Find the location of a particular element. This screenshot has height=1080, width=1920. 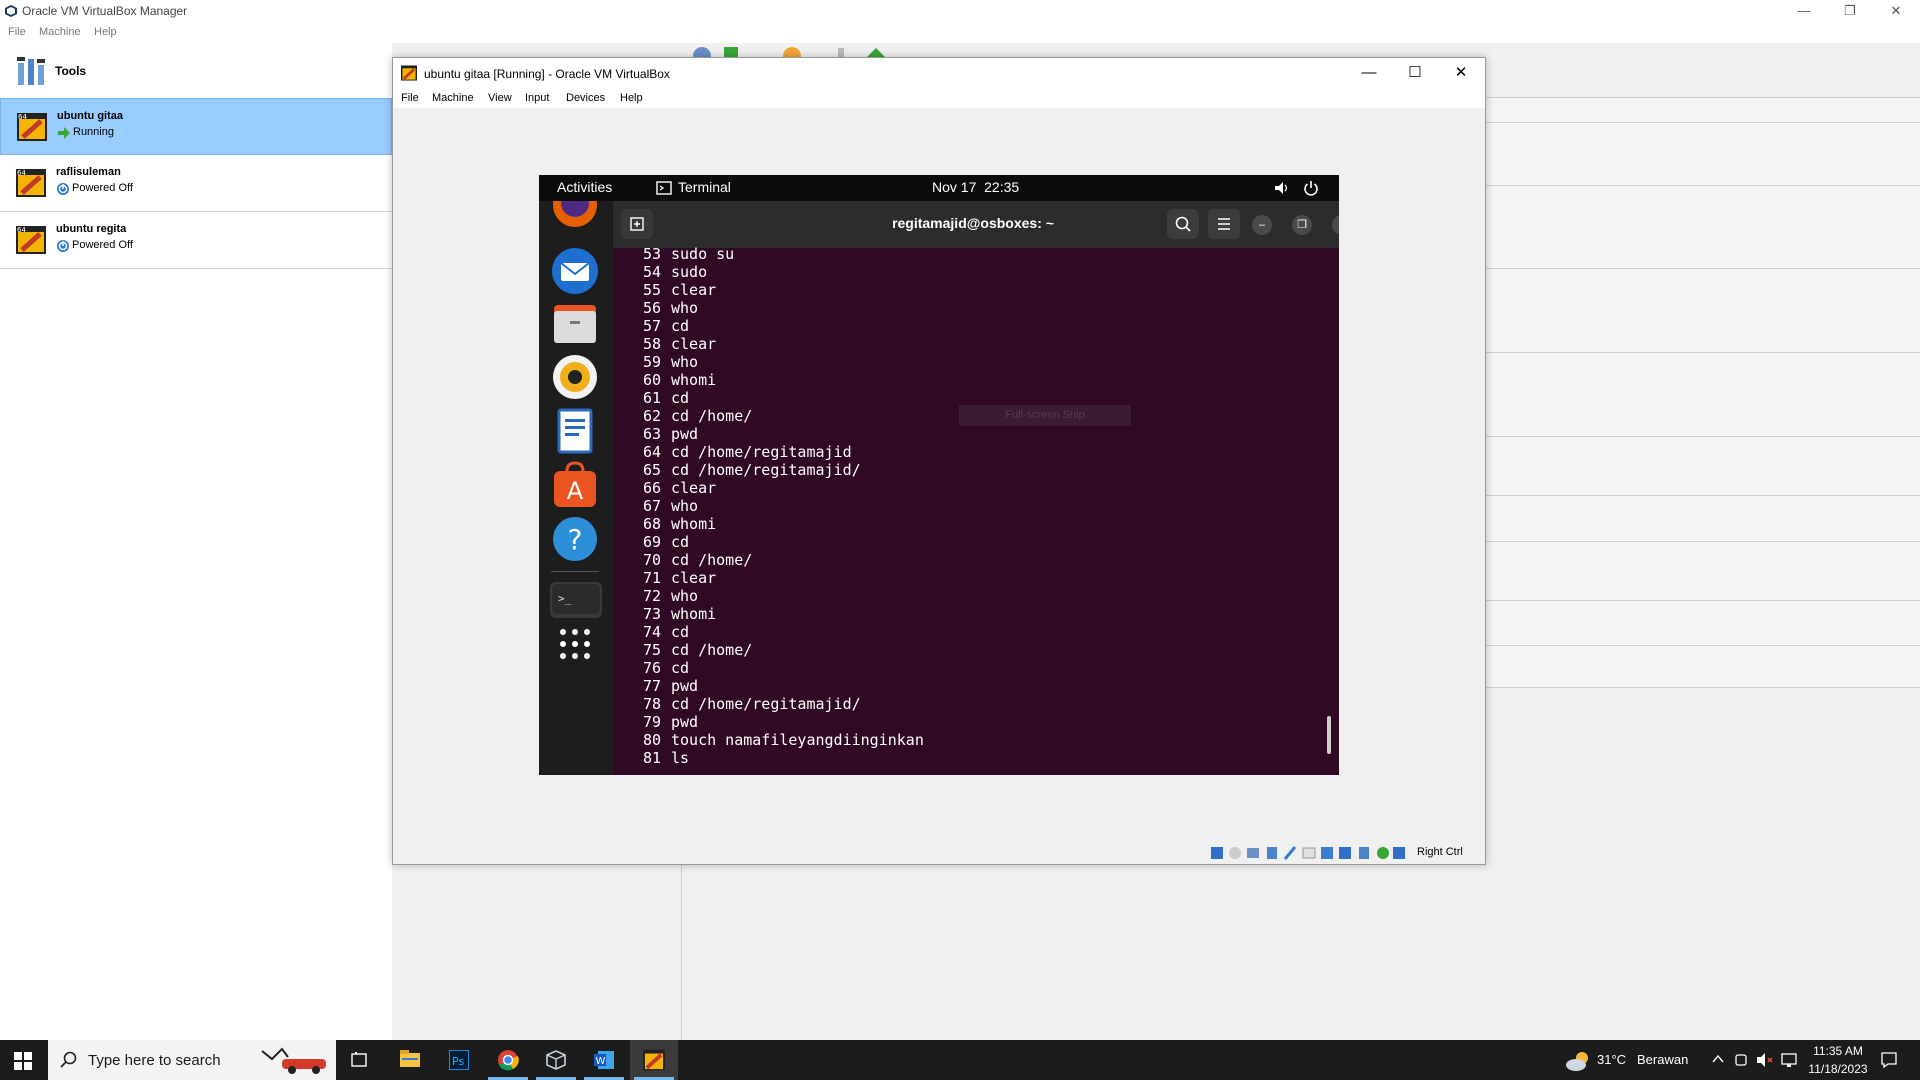

thunderbird-icon is located at coordinates (575, 271).